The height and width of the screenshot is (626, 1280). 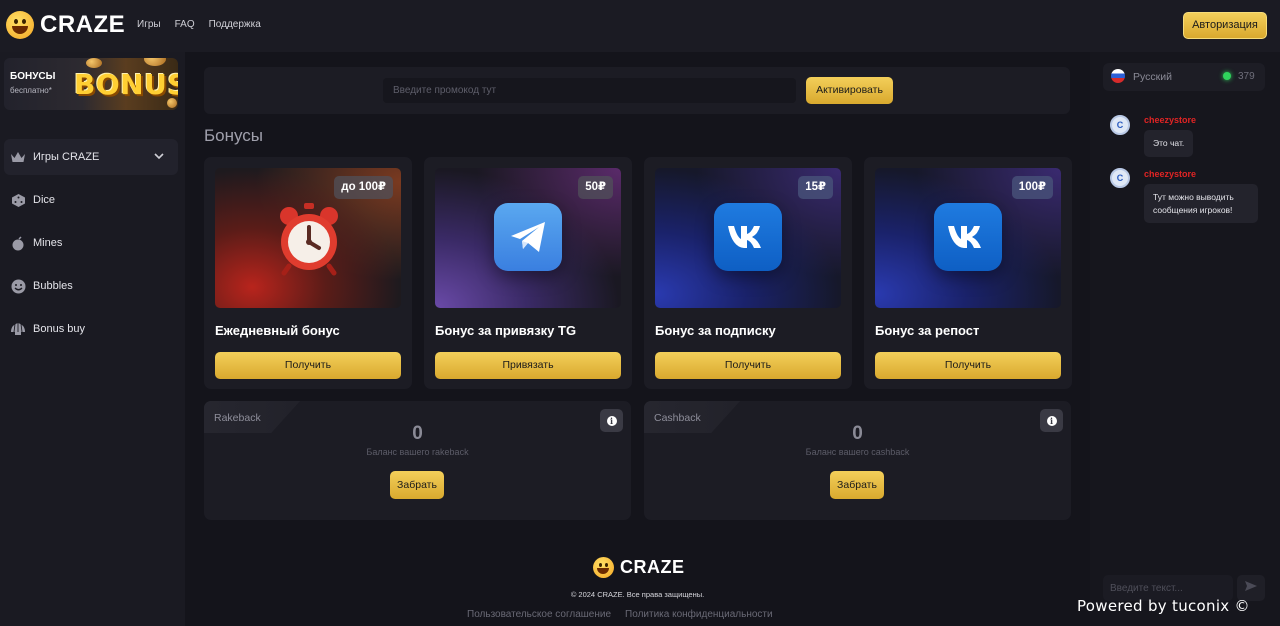 What do you see at coordinates (417, 452) in the screenshot?
I see `rakeback-subtitle: Баланс вашего rakeback` at bounding box center [417, 452].